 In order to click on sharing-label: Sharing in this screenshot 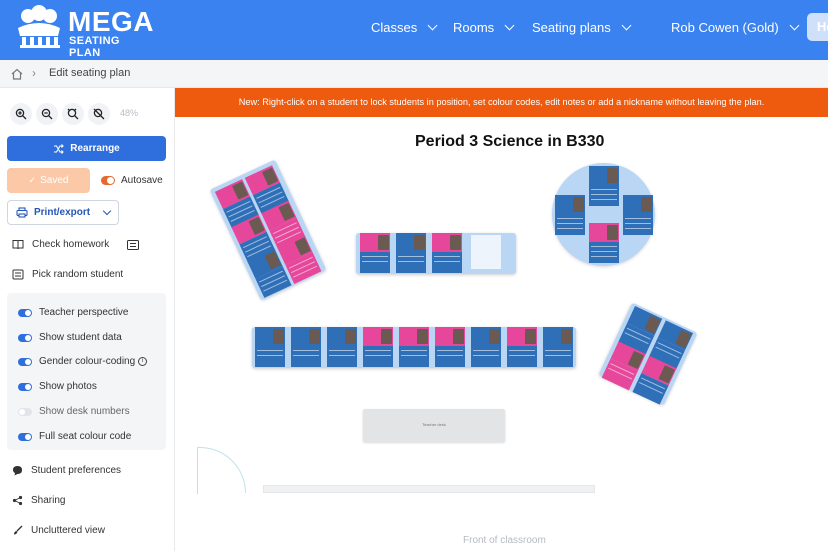, I will do `click(48, 500)`.